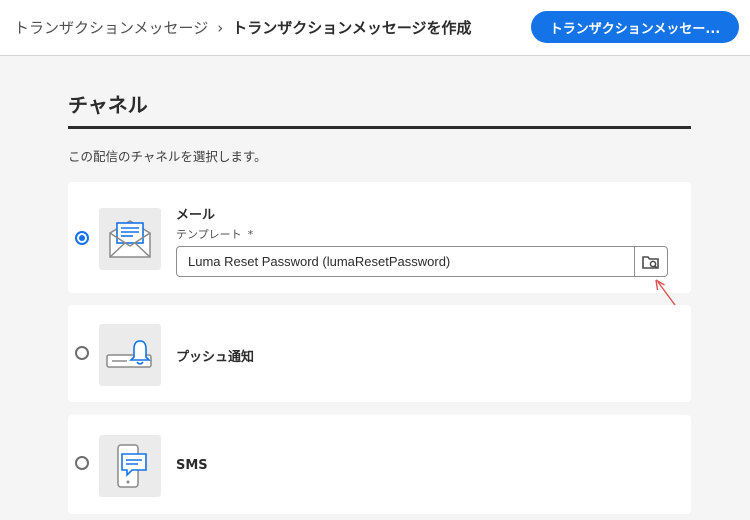  What do you see at coordinates (130, 355) in the screenshot?
I see `push-bell-icon` at bounding box center [130, 355].